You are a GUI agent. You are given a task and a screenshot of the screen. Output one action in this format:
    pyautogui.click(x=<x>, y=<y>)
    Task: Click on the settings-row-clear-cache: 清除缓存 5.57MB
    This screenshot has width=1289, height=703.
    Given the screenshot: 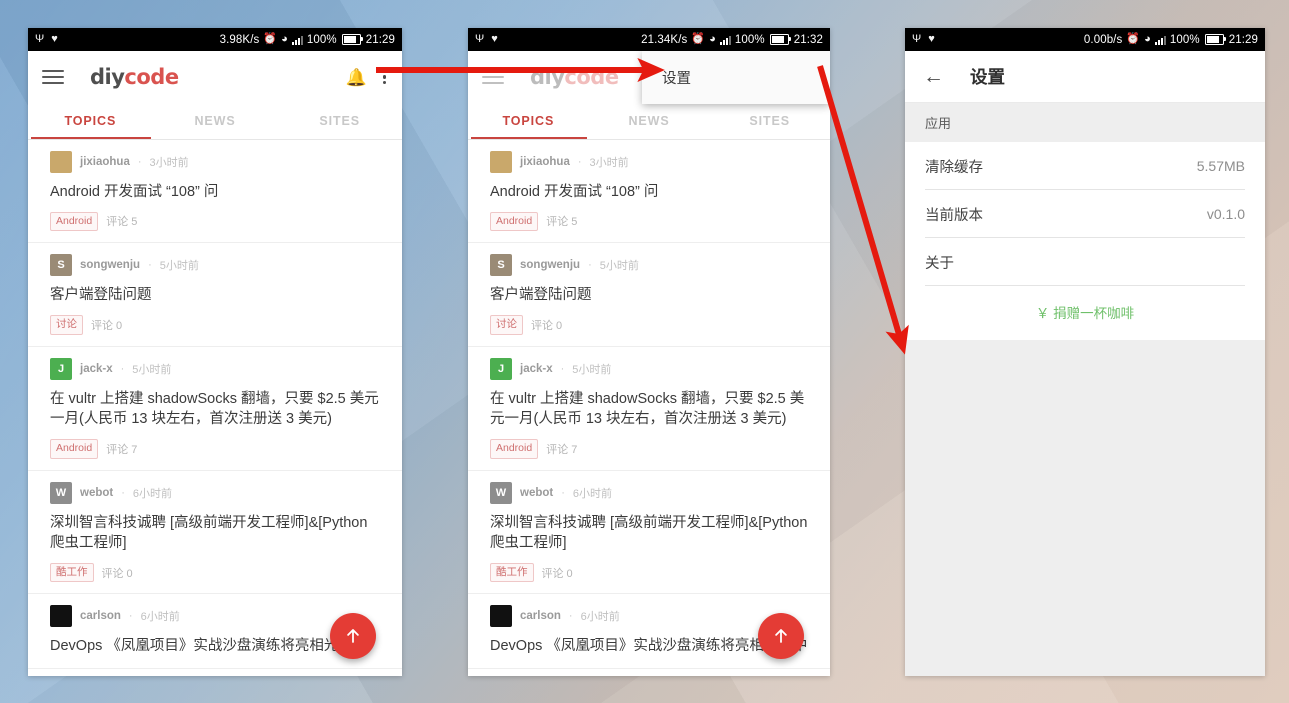 What is the action you would take?
    pyautogui.click(x=1085, y=166)
    